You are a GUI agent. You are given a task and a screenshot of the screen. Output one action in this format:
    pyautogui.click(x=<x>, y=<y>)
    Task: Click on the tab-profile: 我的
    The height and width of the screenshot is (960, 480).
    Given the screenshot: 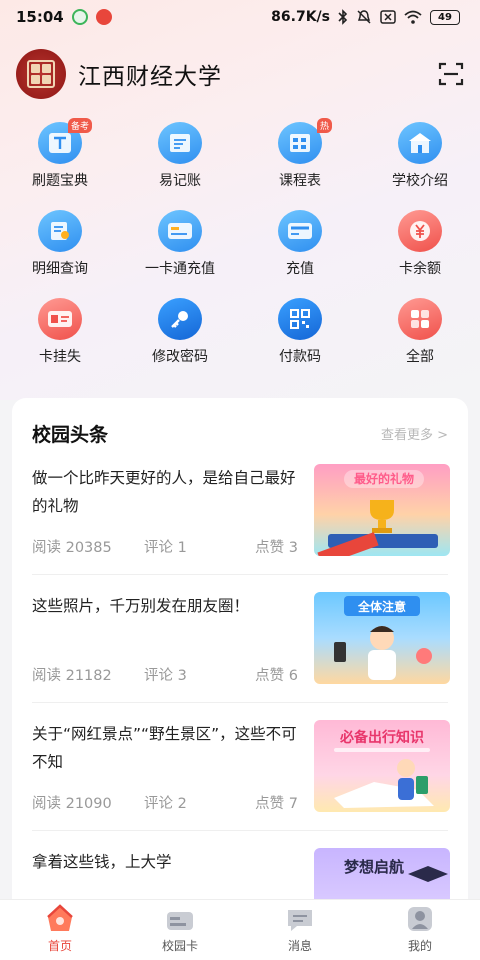 What is the action you would take?
    pyautogui.click(x=420, y=930)
    